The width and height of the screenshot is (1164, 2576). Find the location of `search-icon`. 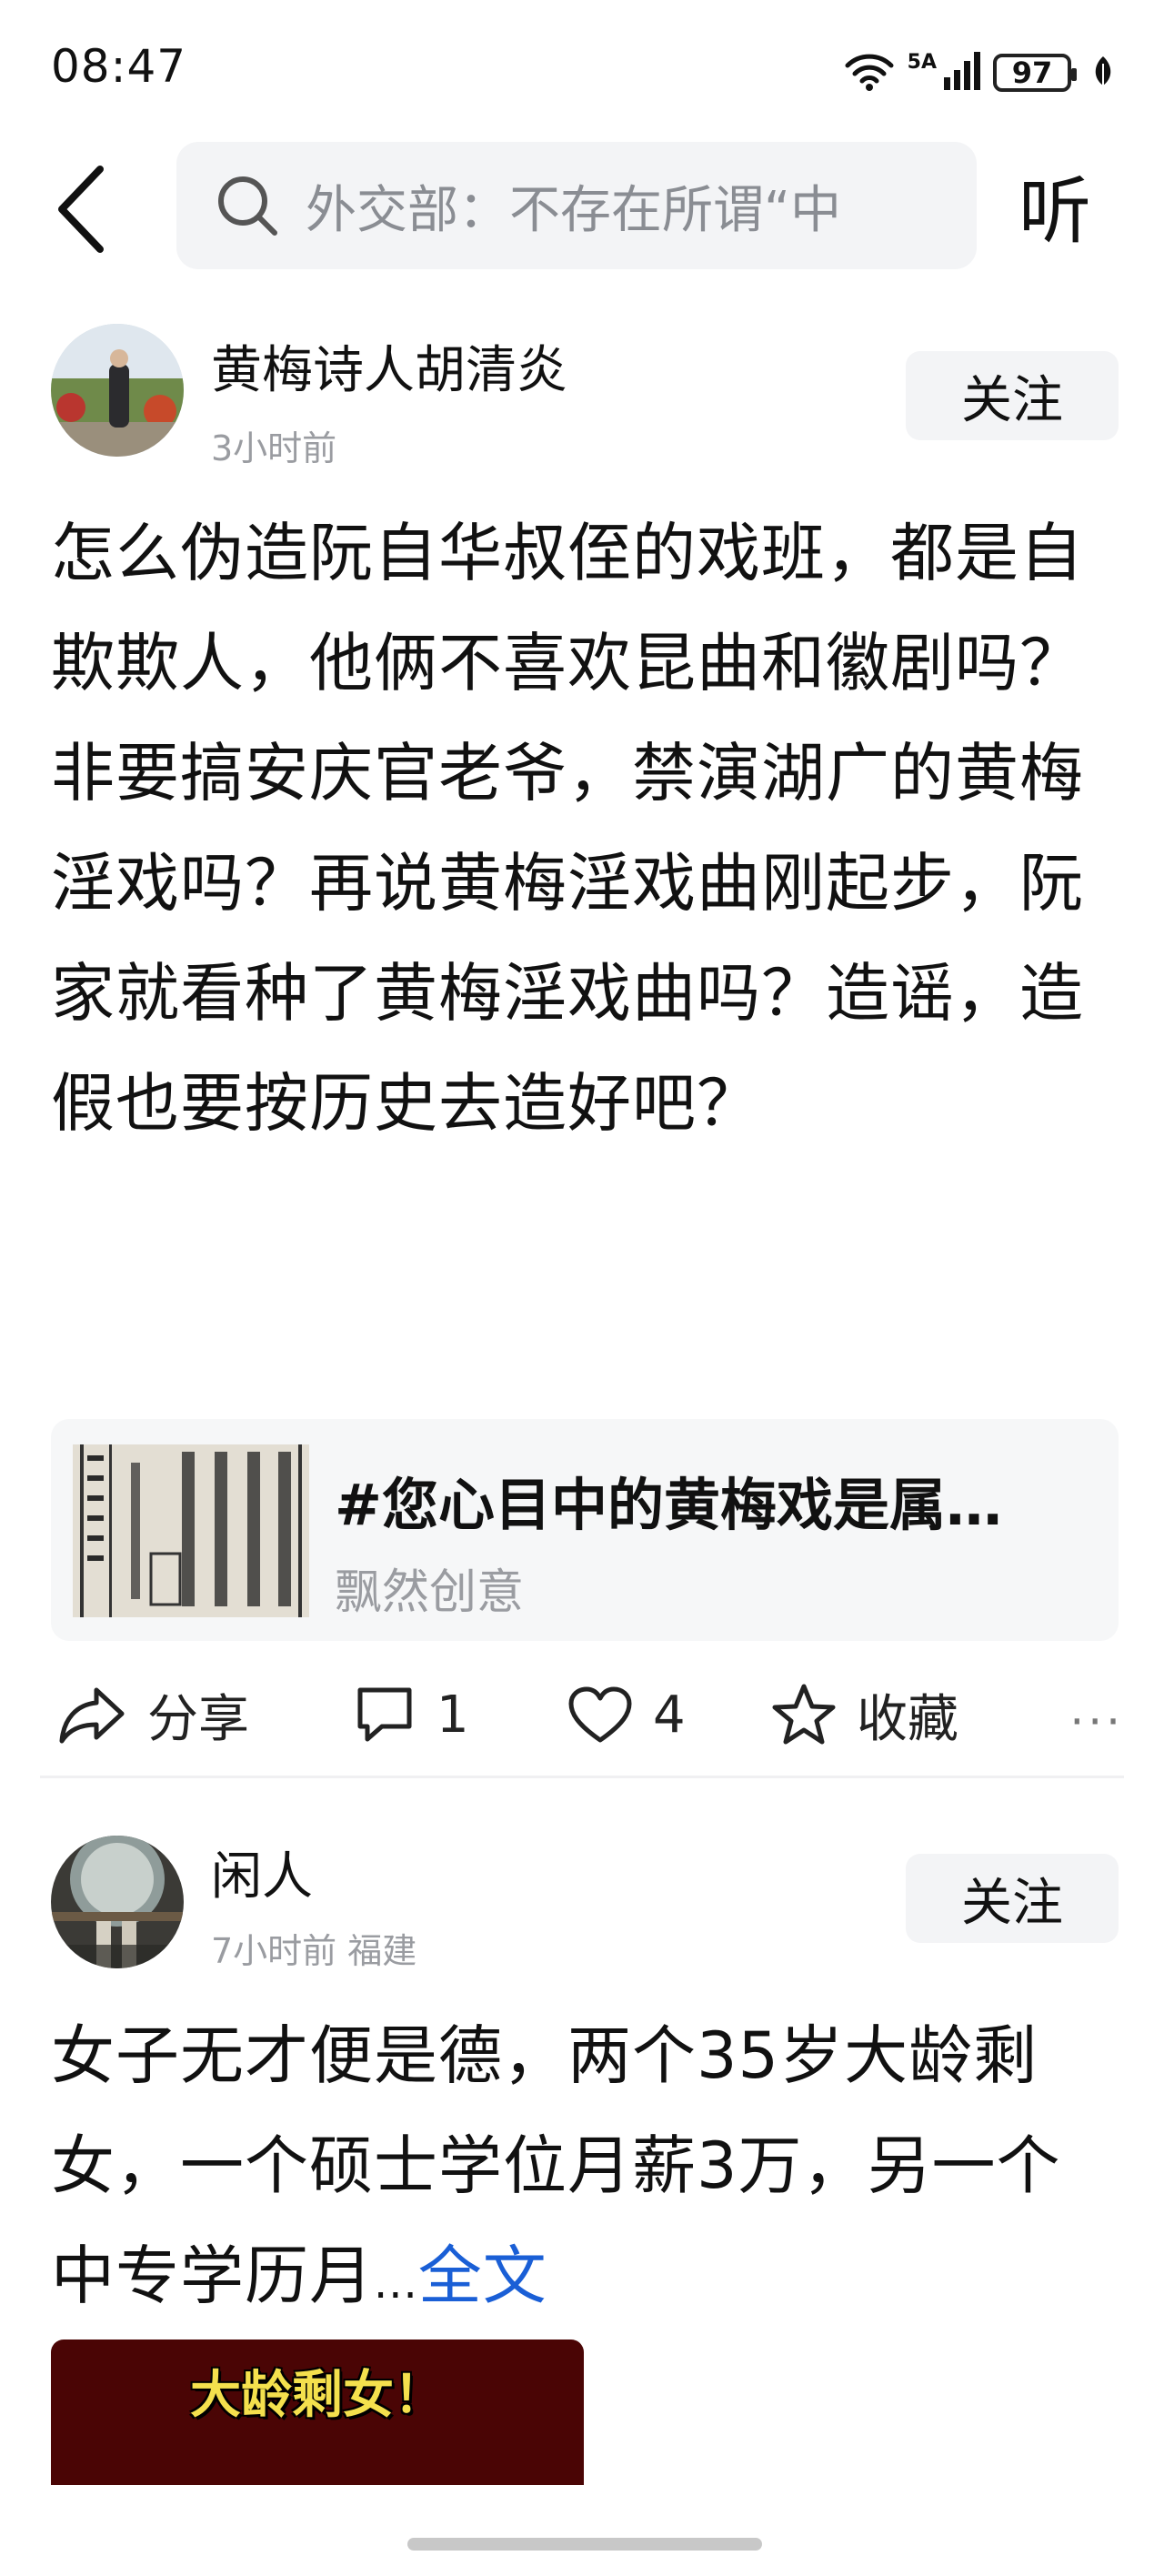

search-icon is located at coordinates (247, 206).